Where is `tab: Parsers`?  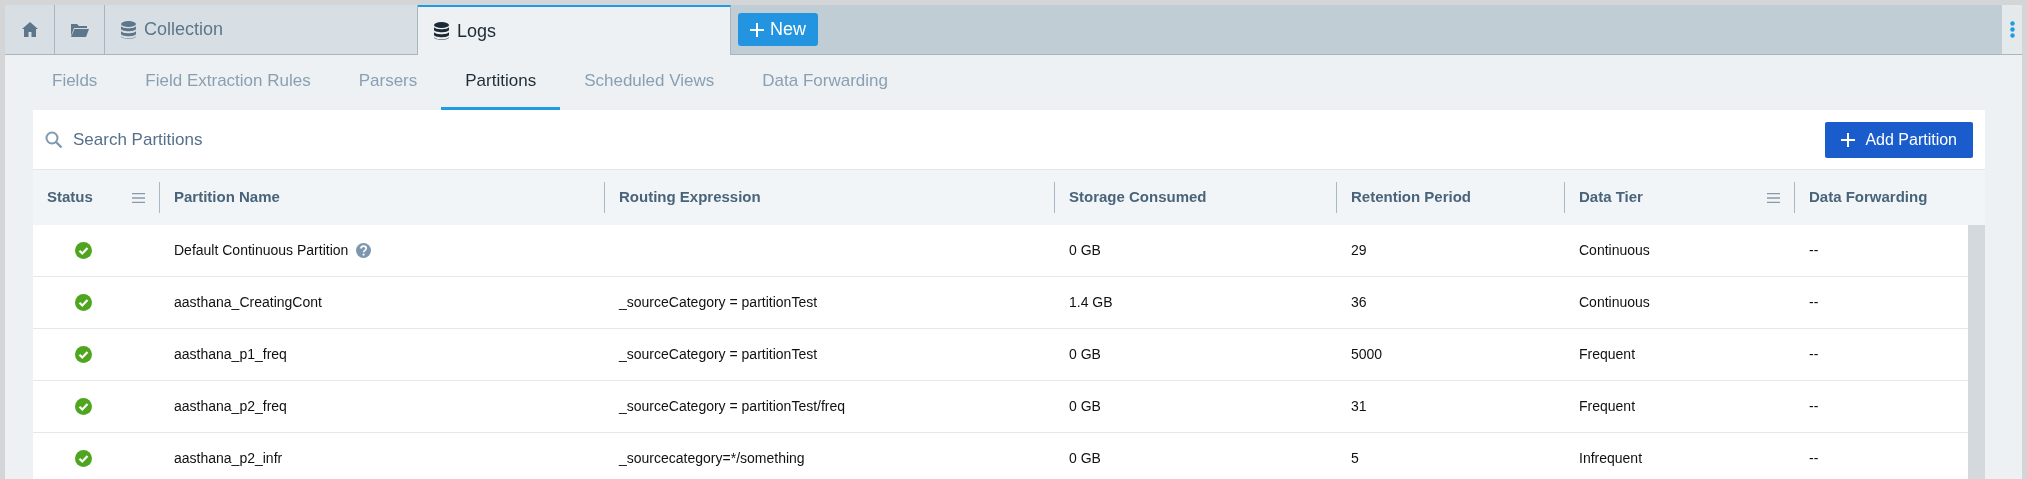 tab: Parsers is located at coordinates (388, 82).